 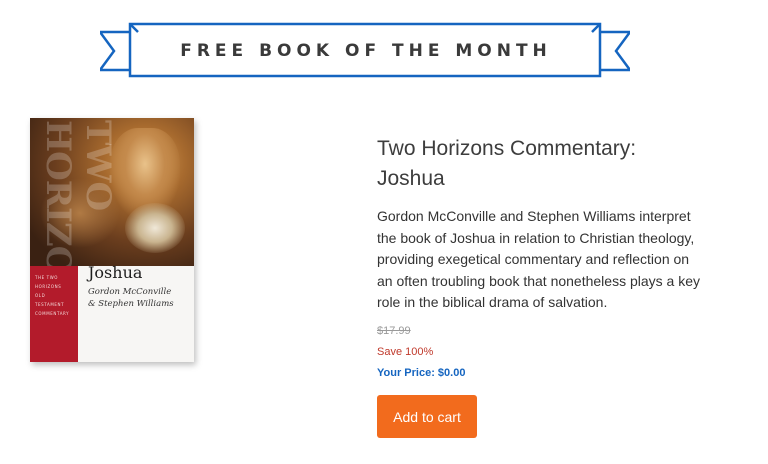 I want to click on discount-text: Save 100%, so click(x=405, y=352).